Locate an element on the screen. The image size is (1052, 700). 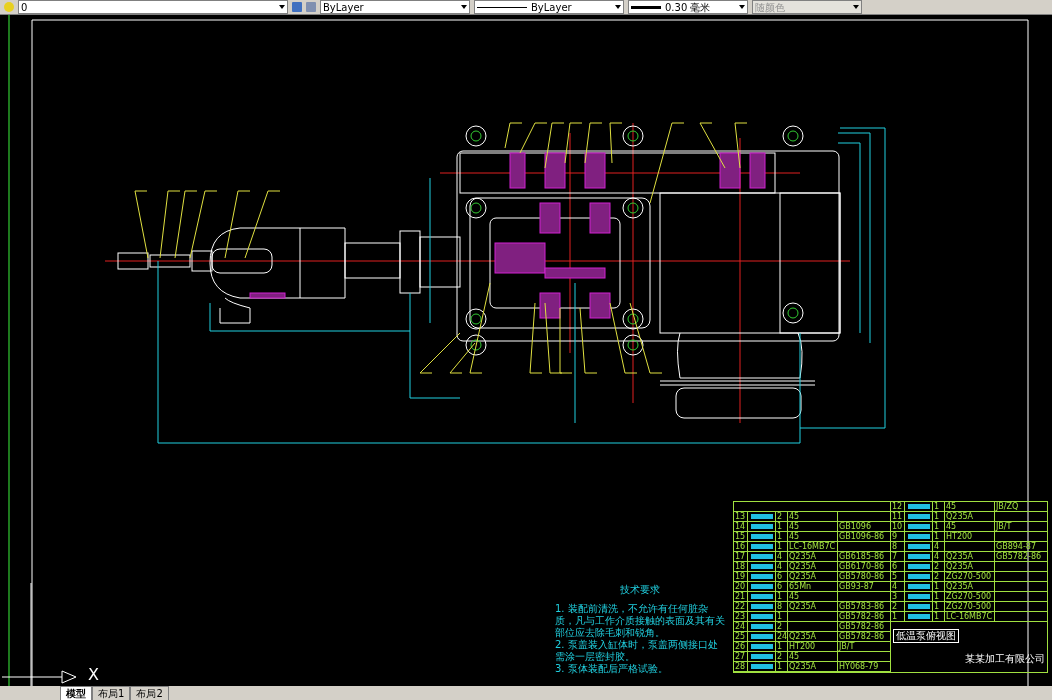
color-dropdown: ByLayer is located at coordinates (395, 7).